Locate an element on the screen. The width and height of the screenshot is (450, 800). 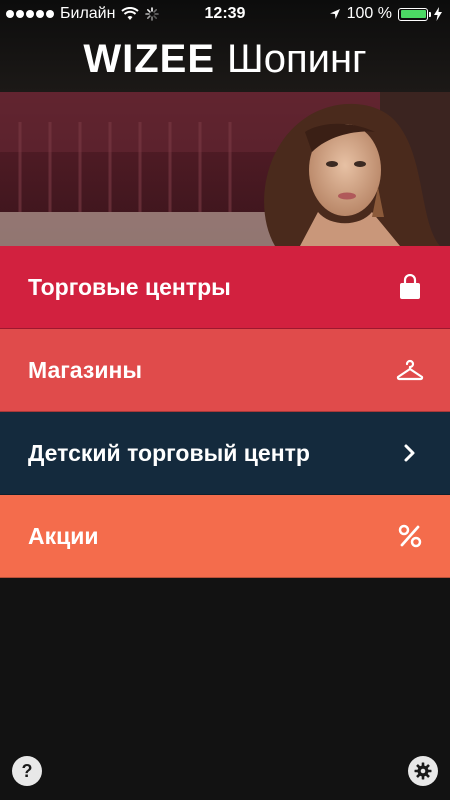
gear-icon is located at coordinates (423, 771).